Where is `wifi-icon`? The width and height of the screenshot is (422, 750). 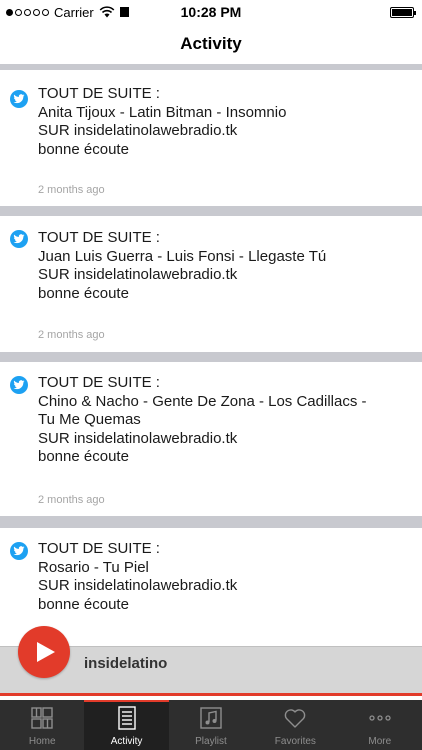 wifi-icon is located at coordinates (107, 12).